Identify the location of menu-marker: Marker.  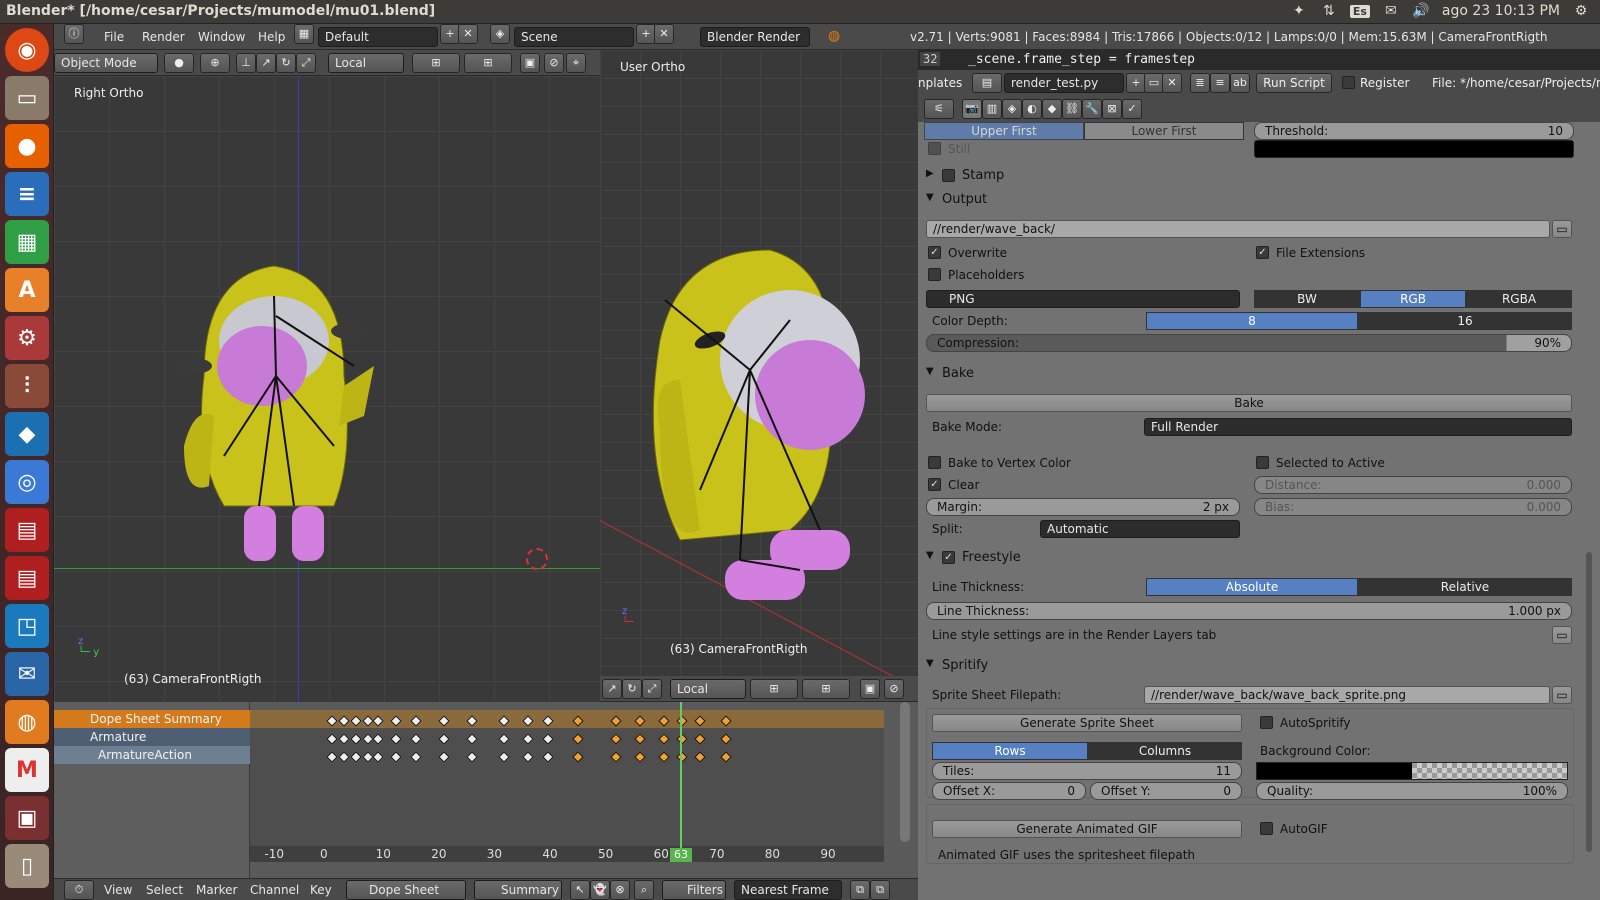
(216, 890).